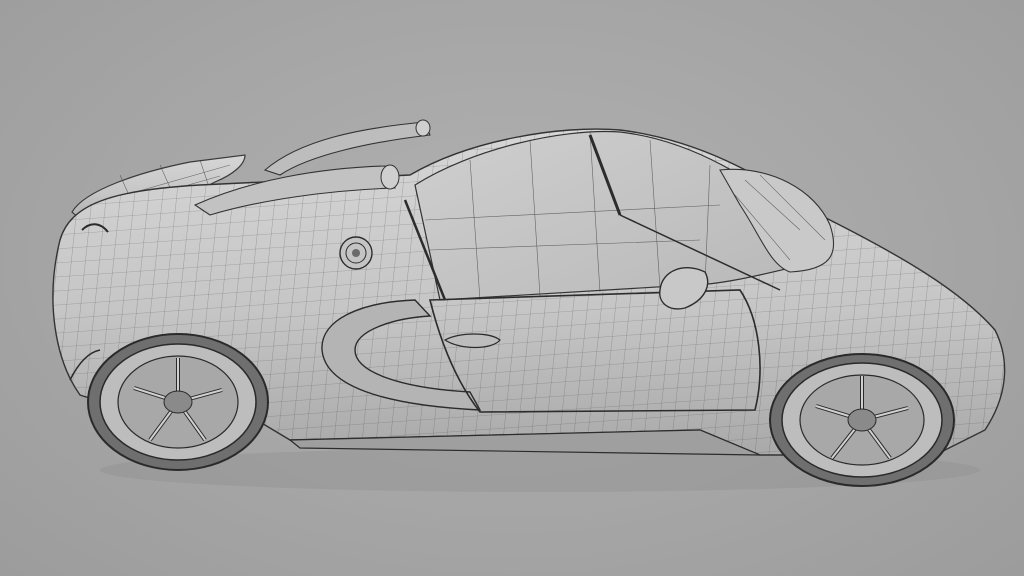 The width and height of the screenshot is (1024, 576). Describe the element at coordinates (862, 420) in the screenshot. I see `front-wheel` at that location.